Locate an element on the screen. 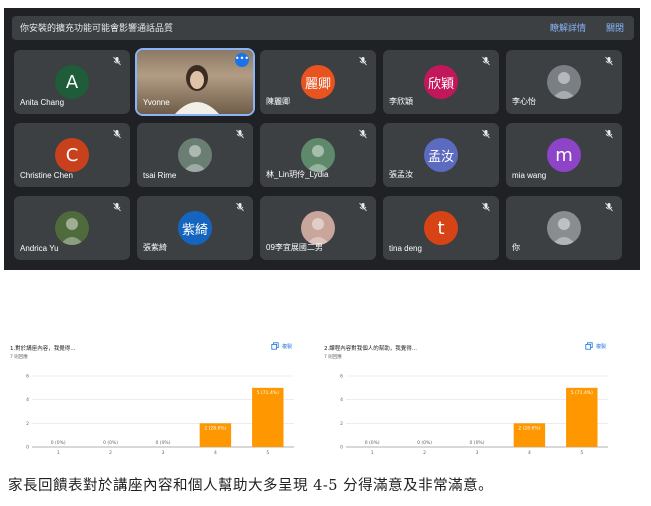  y-tick-label: 6 is located at coordinates (341, 377).